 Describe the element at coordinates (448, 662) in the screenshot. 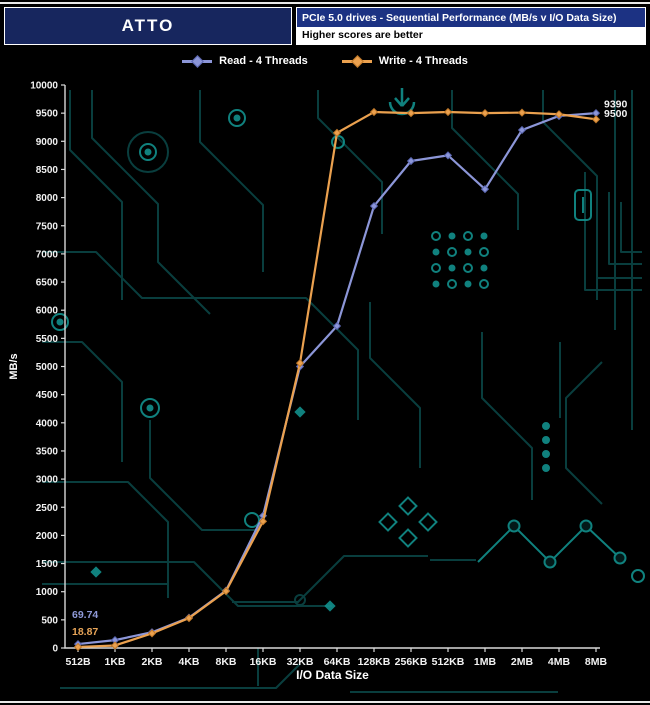

I see `x-tick-label: 512KB` at that location.